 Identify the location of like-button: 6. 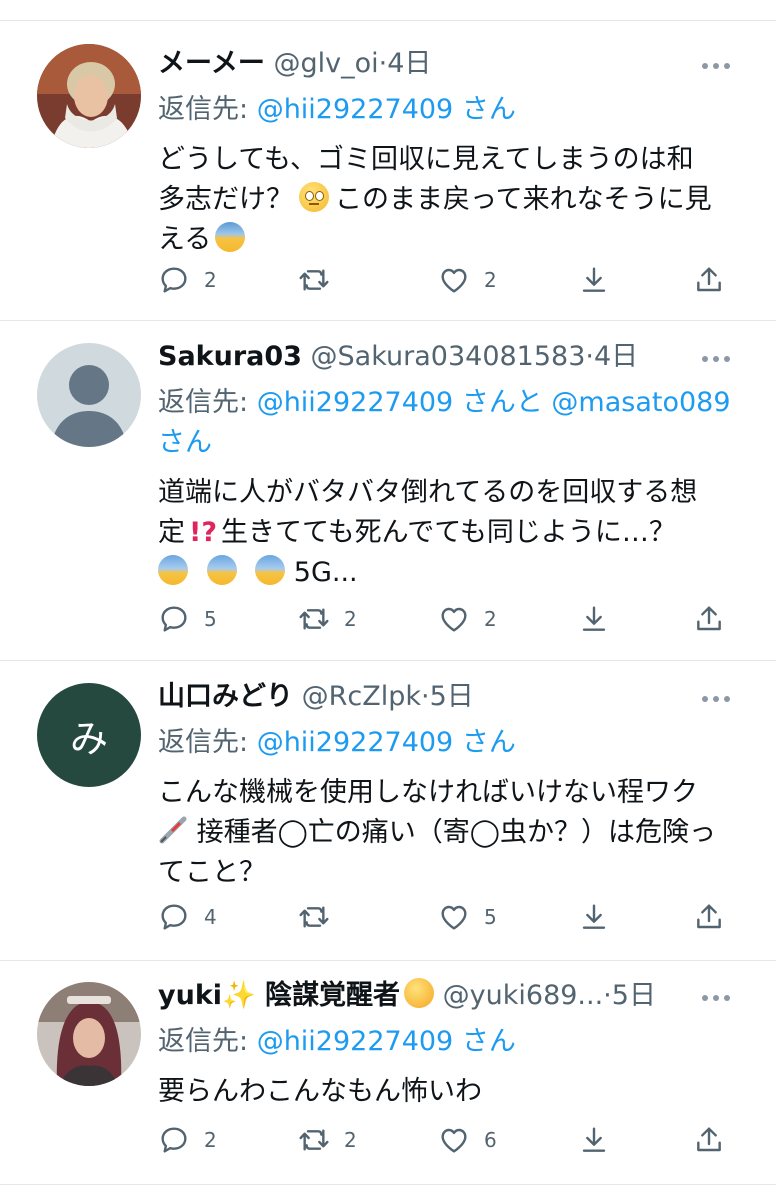
(467, 1140).